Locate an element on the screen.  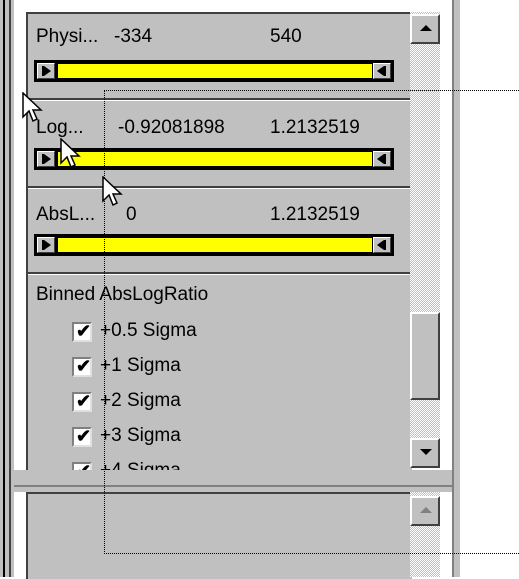
checkbox-2-sigma: ✔ is located at coordinates (82, 401).